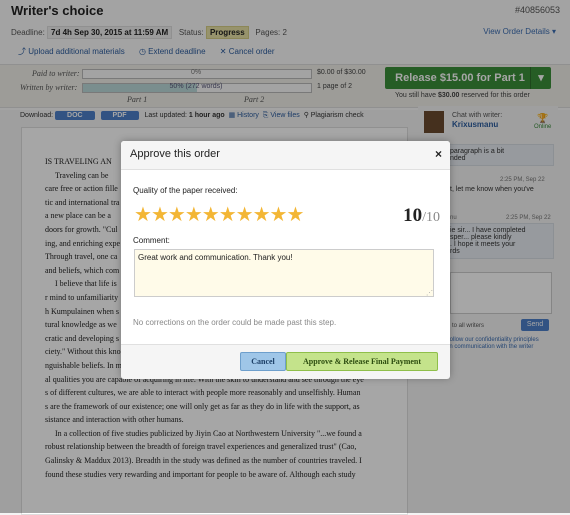 The width and height of the screenshot is (570, 515). Describe the element at coordinates (413, 215) in the screenshot. I see `score-value: 10` at that location.